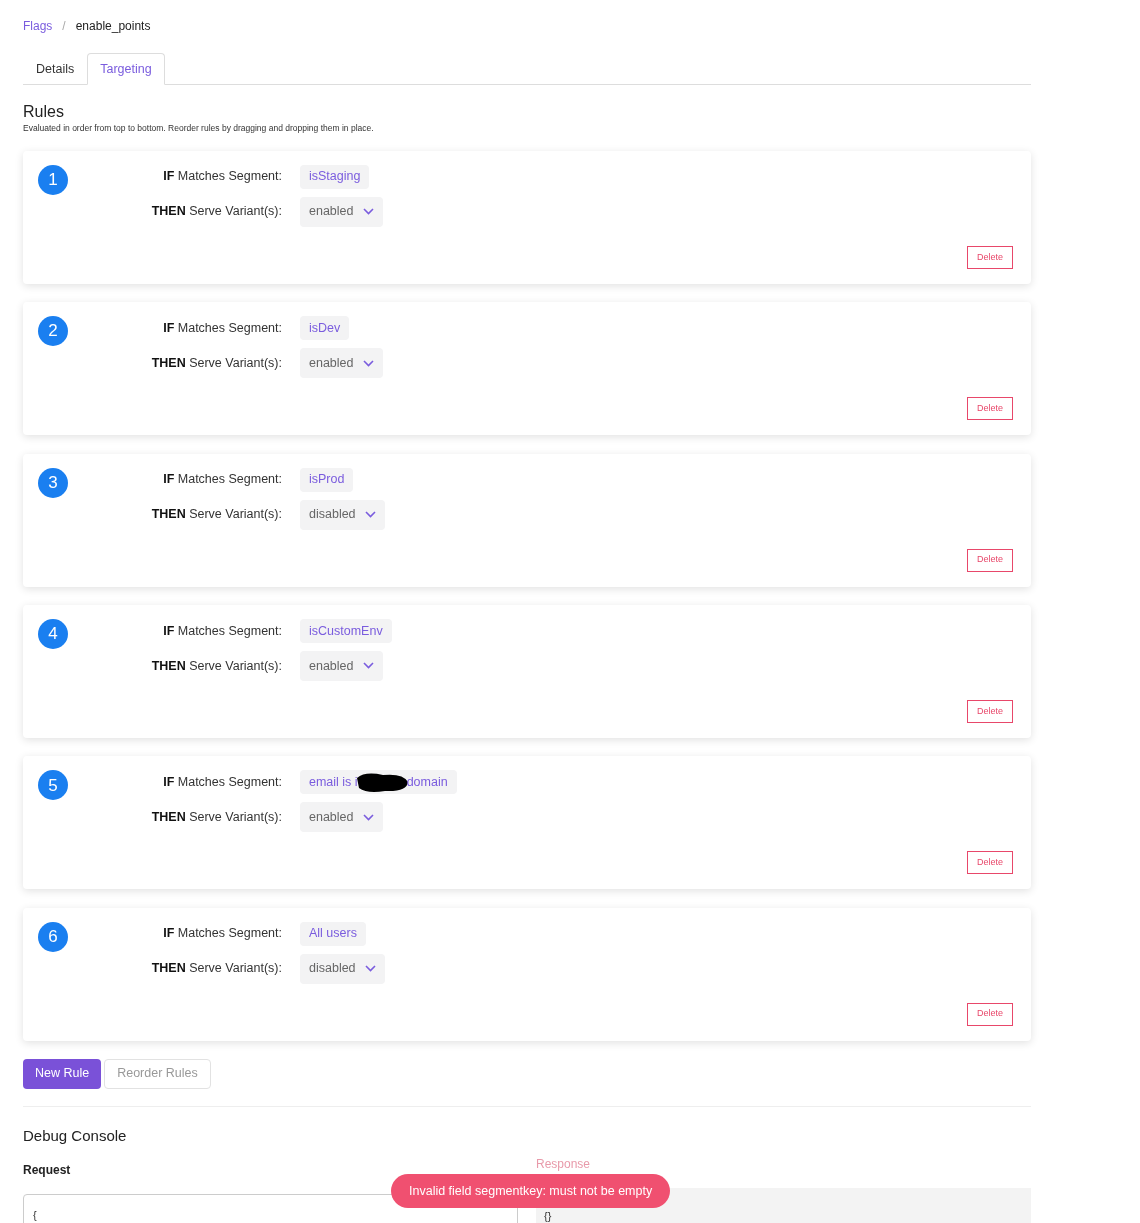 This screenshot has width=1140, height=1223. I want to click on rule-number-badge: 5, so click(53, 785).